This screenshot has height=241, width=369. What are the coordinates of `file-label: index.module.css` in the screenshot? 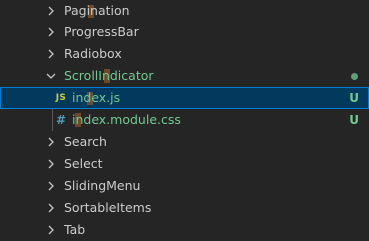 It's located at (126, 119).